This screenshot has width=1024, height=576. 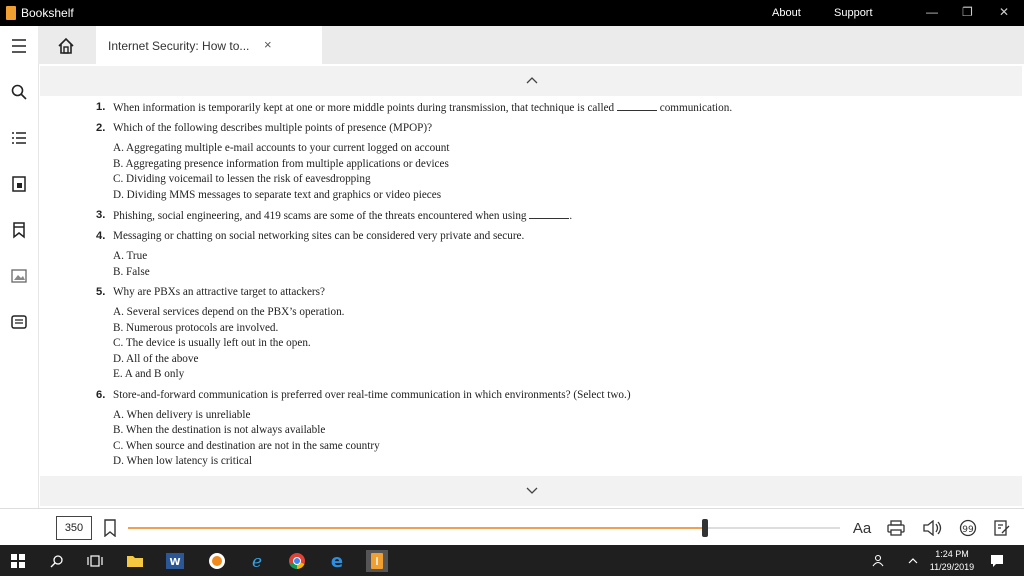 I want to click on citation-icon: 99, so click(x=968, y=528).